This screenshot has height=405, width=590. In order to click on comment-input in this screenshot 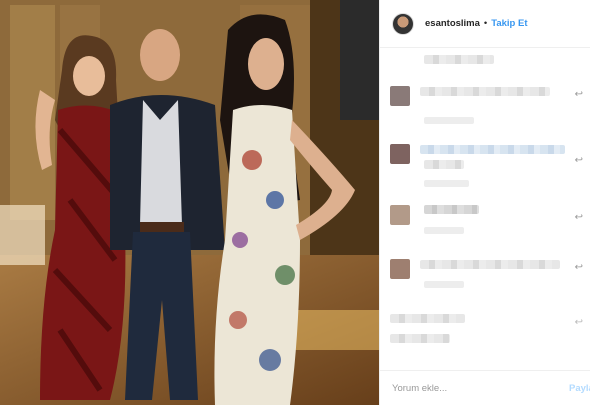, I will do `click(467, 388)`.